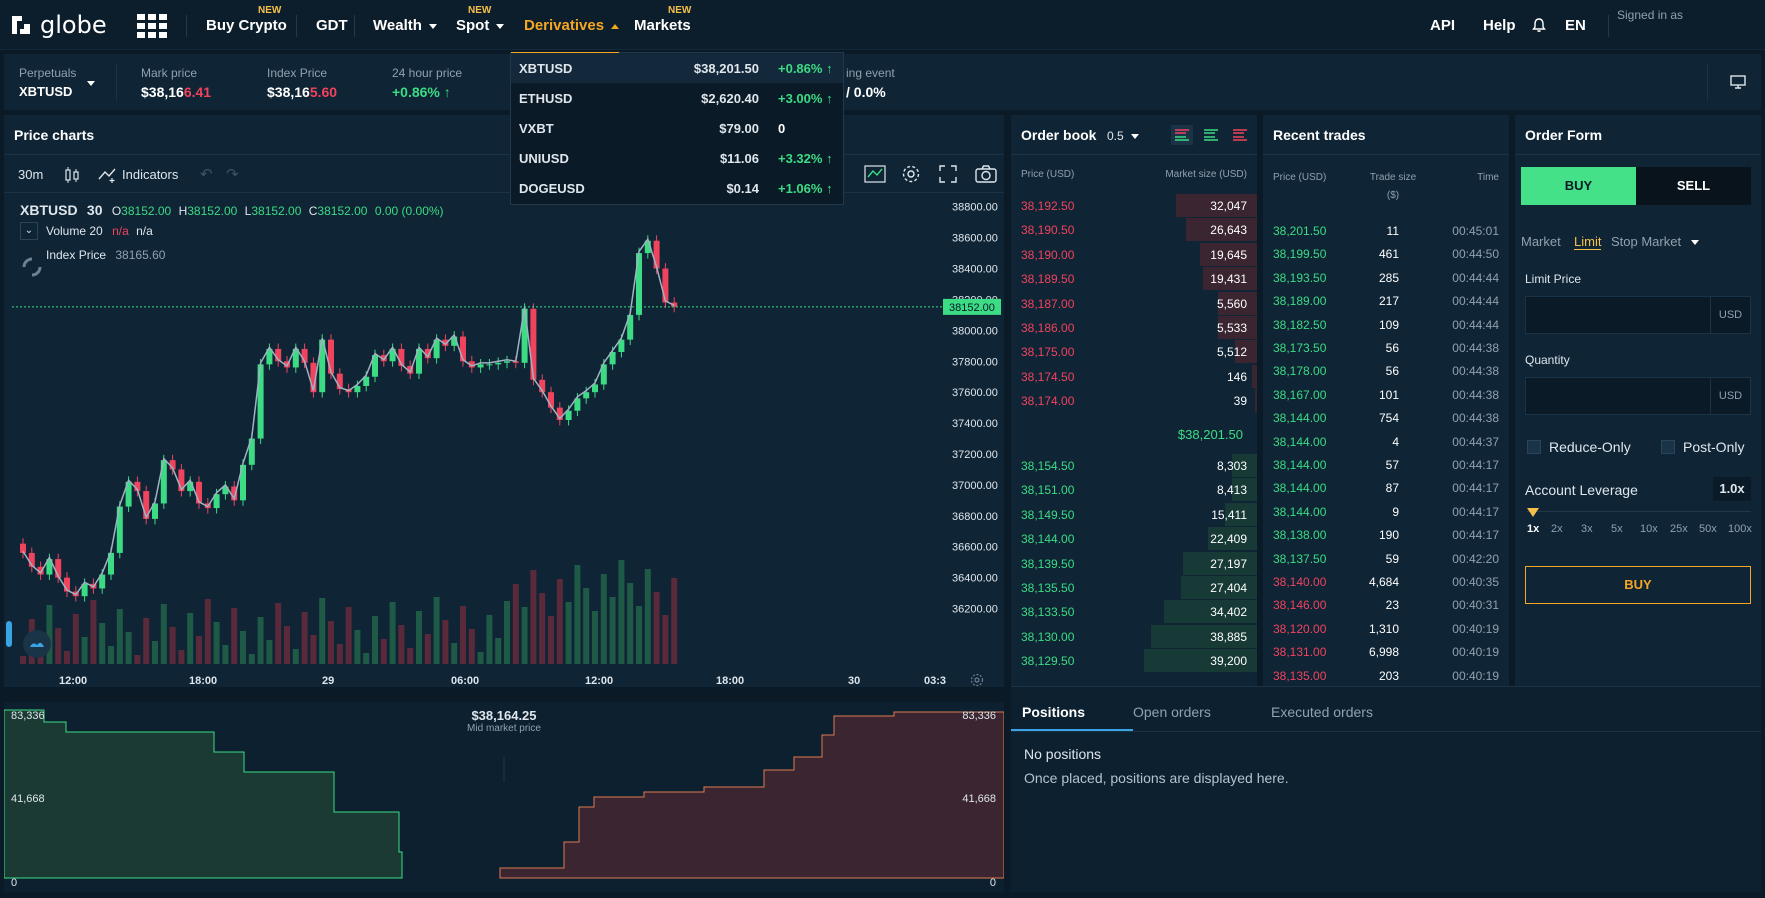 The width and height of the screenshot is (1765, 898). Describe the element at coordinates (1134, 254) in the screenshot. I see `ask-row: 38,190.00 19,645` at that location.